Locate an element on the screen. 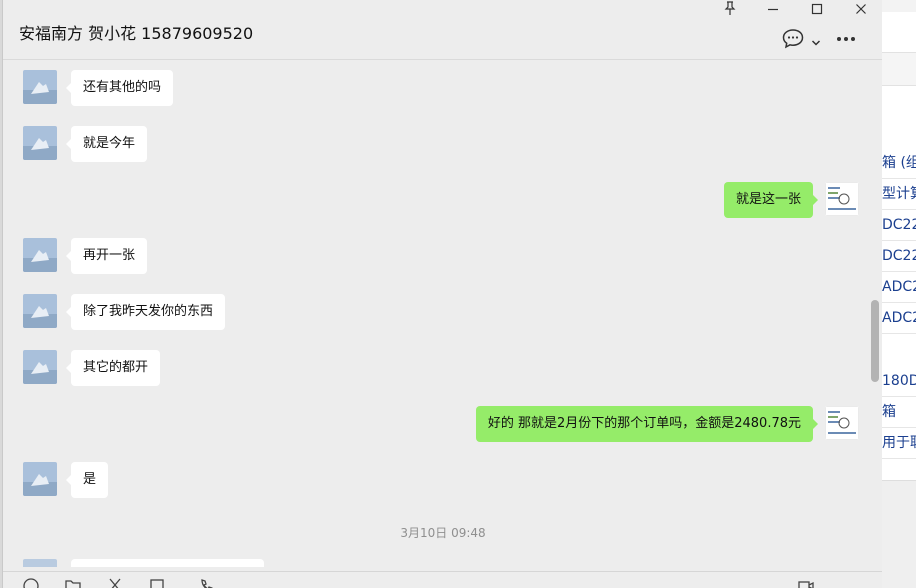 The image size is (916, 588). background-row: 箱 (组 is located at coordinates (899, 163).